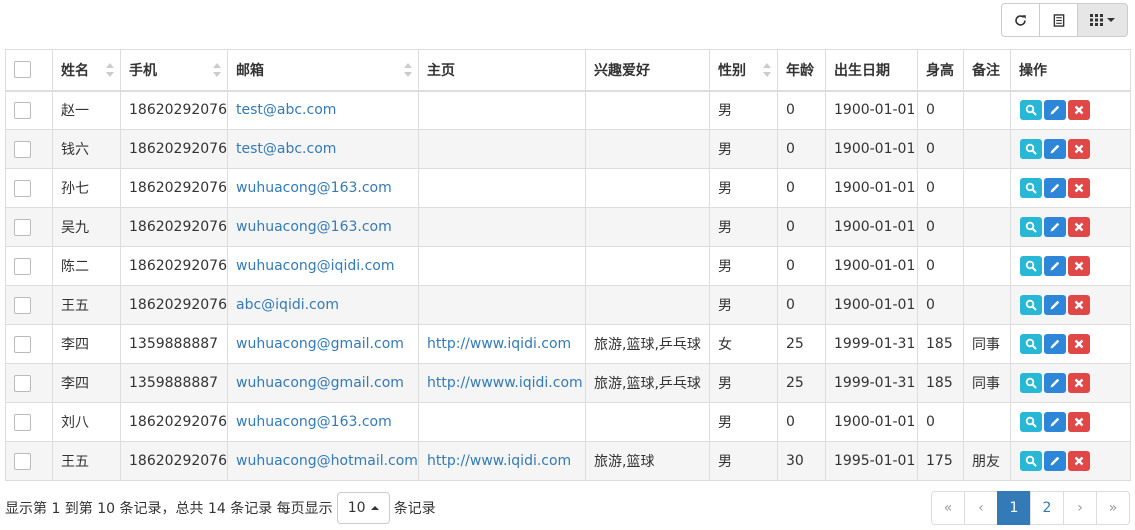  Describe the element at coordinates (323, 70) in the screenshot. I see `header-email: 邮箱` at that location.